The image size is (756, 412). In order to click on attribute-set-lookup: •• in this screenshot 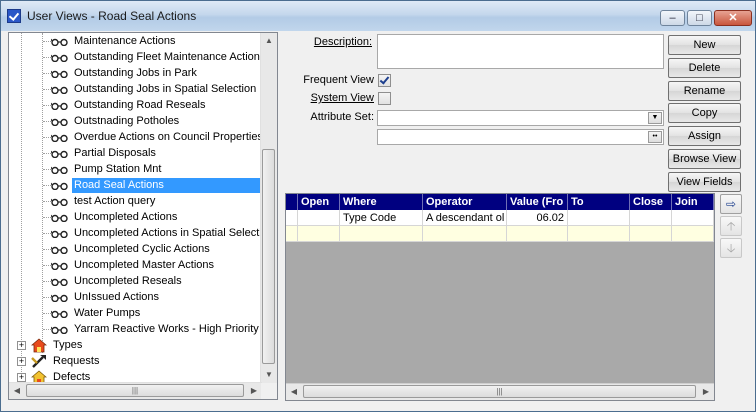, I will do `click(520, 137)`.